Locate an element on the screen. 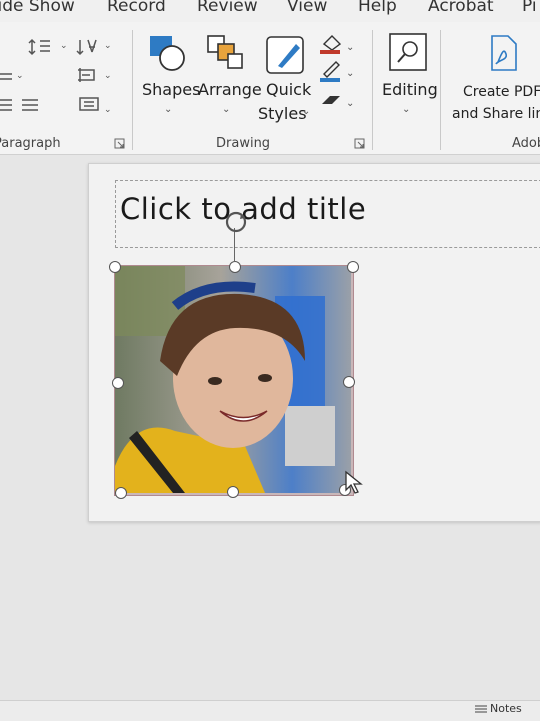 Image resolution: width=540 pixels, height=721 pixels. justify-icon is located at coordinates (30, 105).